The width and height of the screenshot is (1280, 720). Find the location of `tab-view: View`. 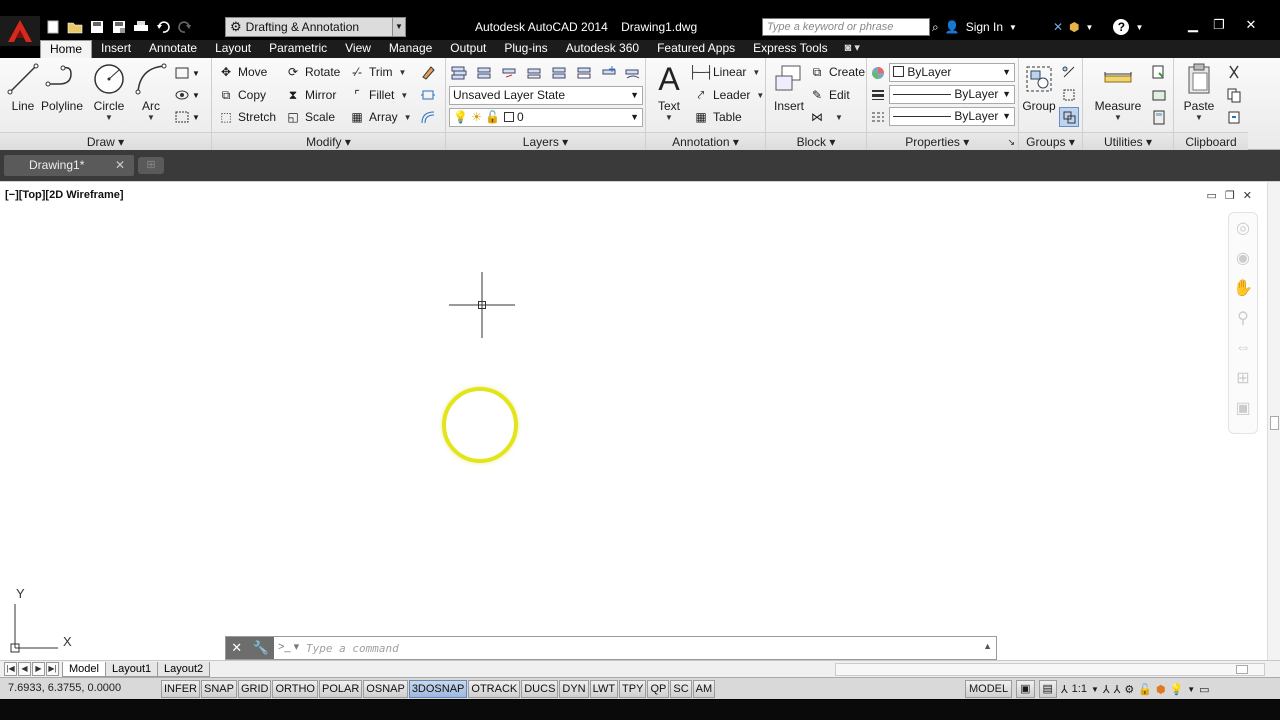

tab-view: View is located at coordinates (358, 49).